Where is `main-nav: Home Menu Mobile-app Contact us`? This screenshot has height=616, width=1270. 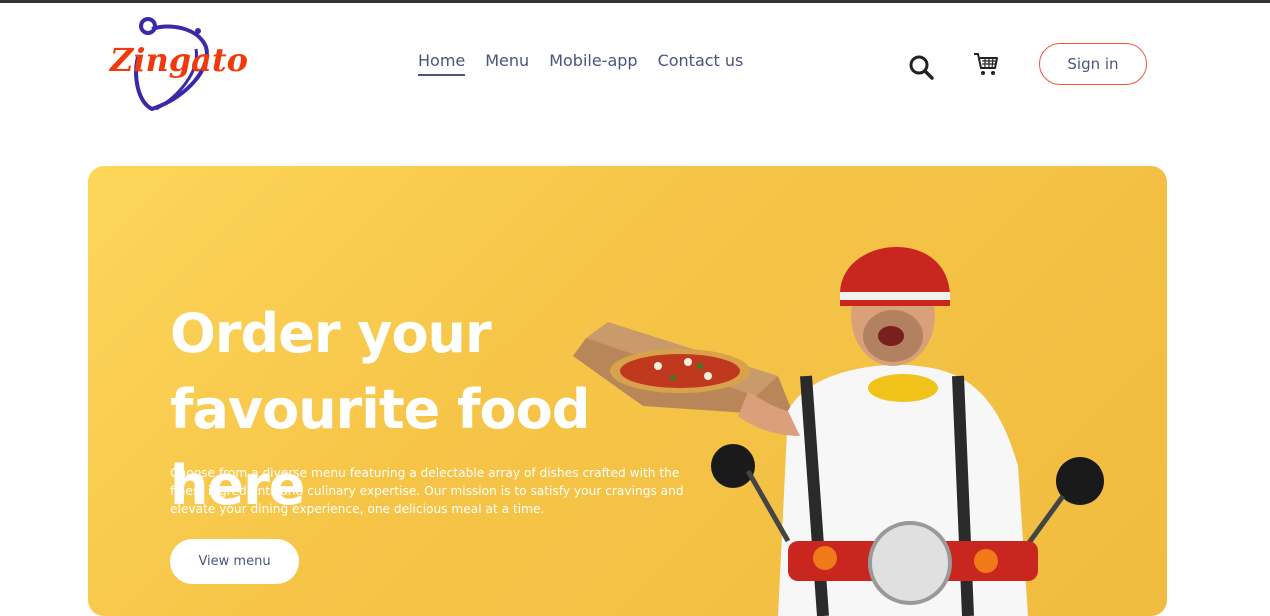 main-nav: Home Menu Mobile-app Contact us is located at coordinates (590, 63).